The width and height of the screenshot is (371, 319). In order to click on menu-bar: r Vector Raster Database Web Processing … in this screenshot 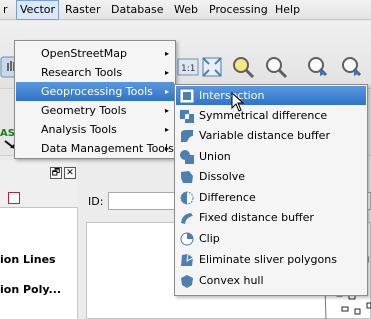, I will do `click(185, 10)`.